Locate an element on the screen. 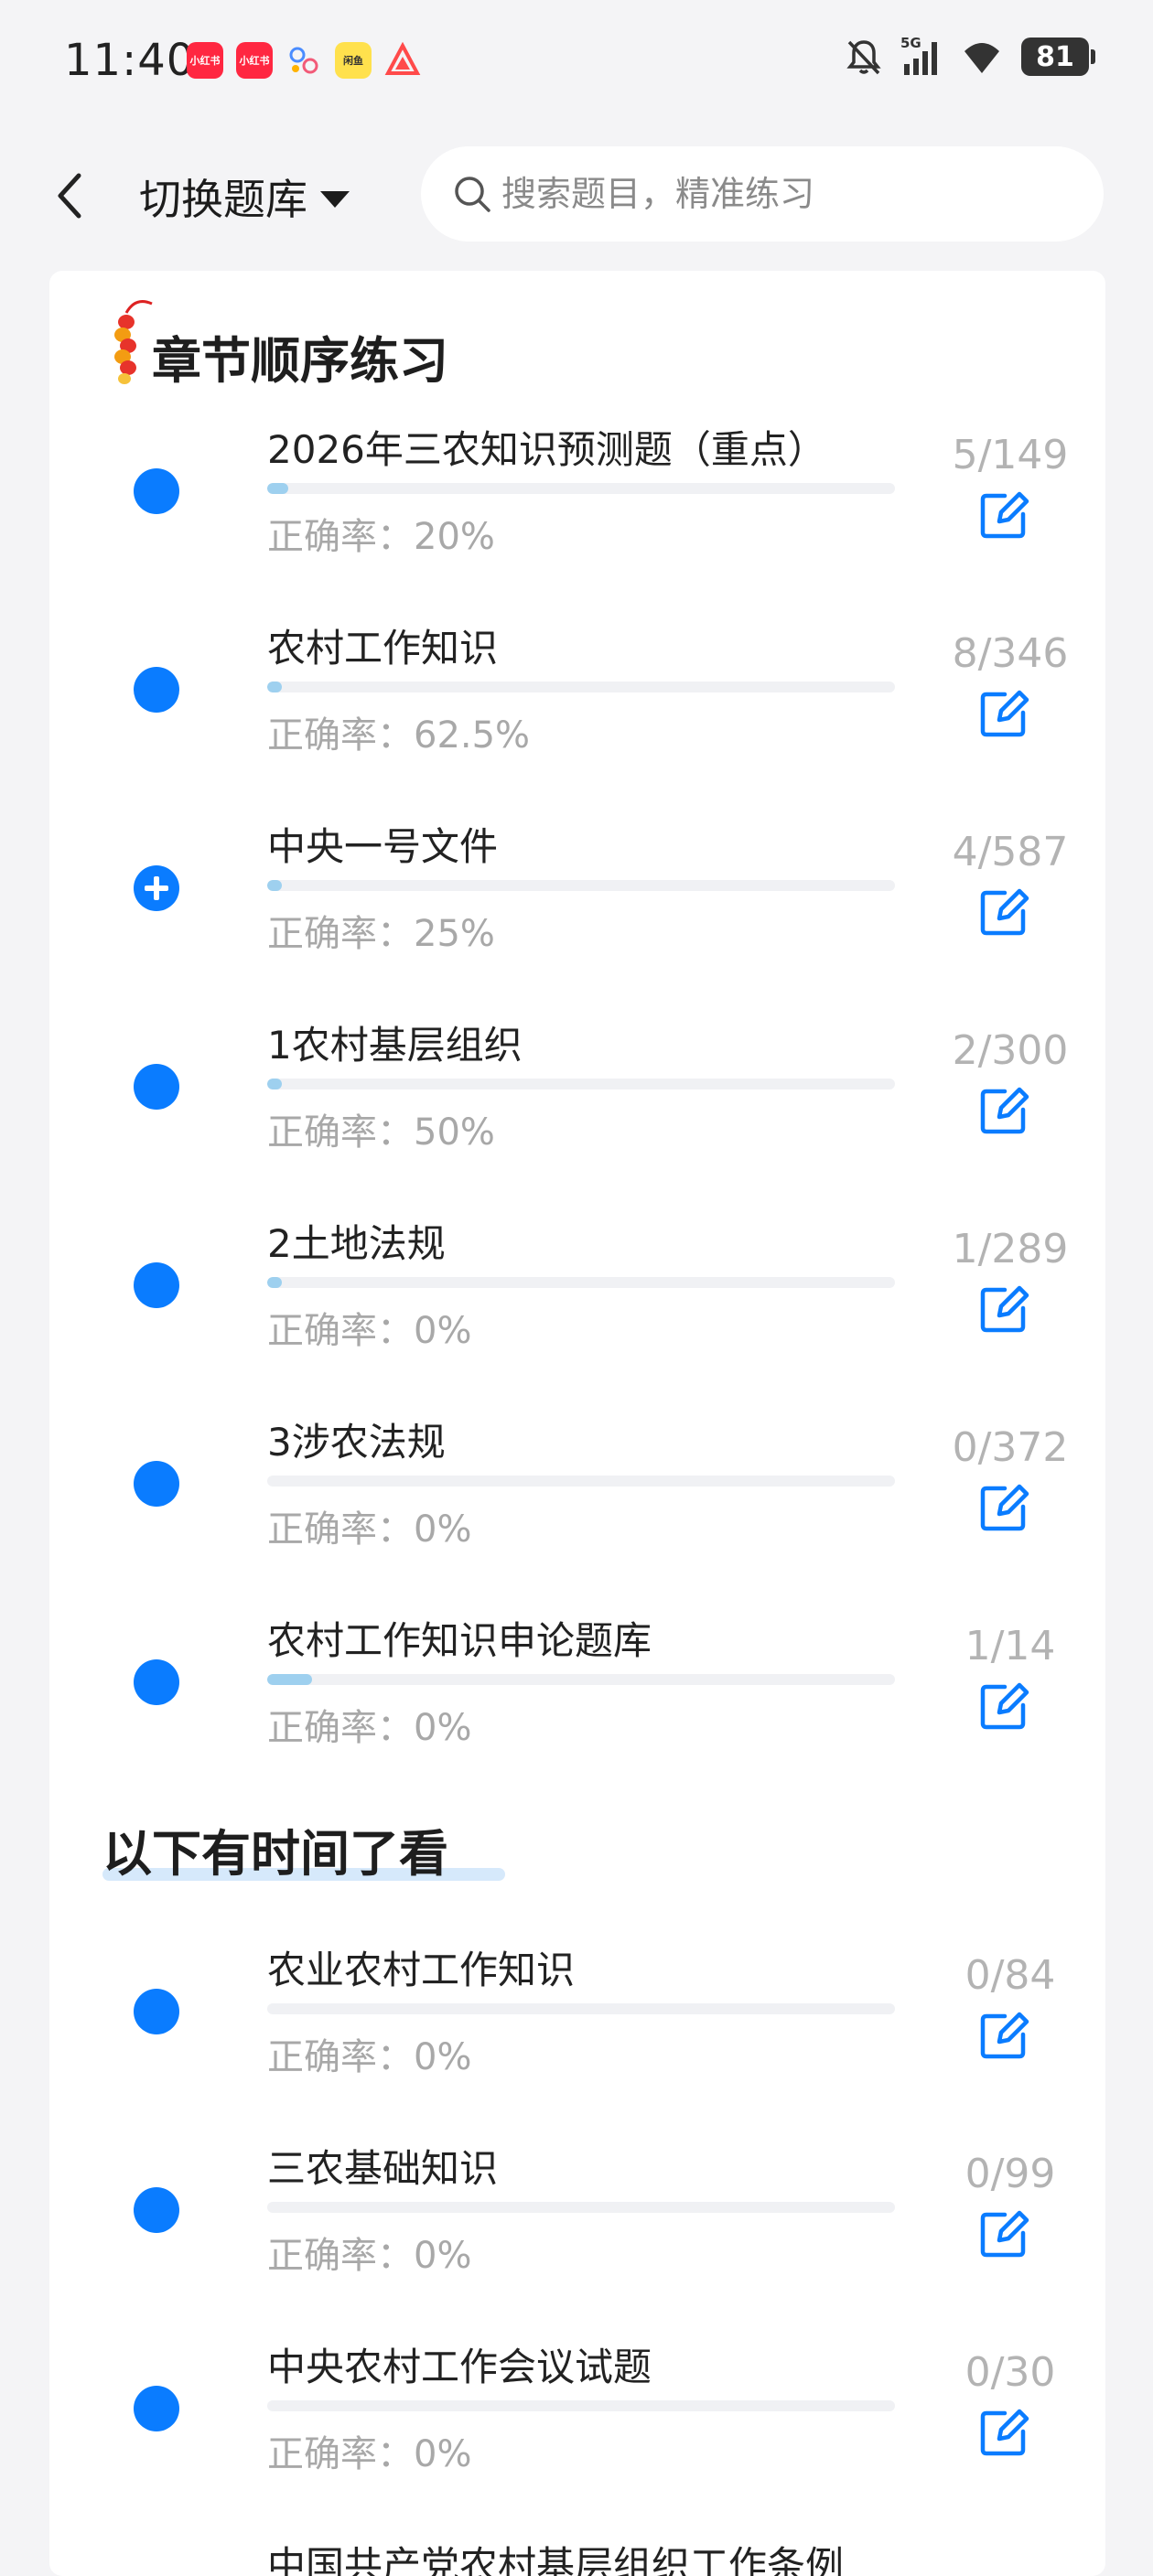 This screenshot has height=2576, width=1153. list-item: 中国共产党农村基层组织工作条例 is located at coordinates (577, 2552).